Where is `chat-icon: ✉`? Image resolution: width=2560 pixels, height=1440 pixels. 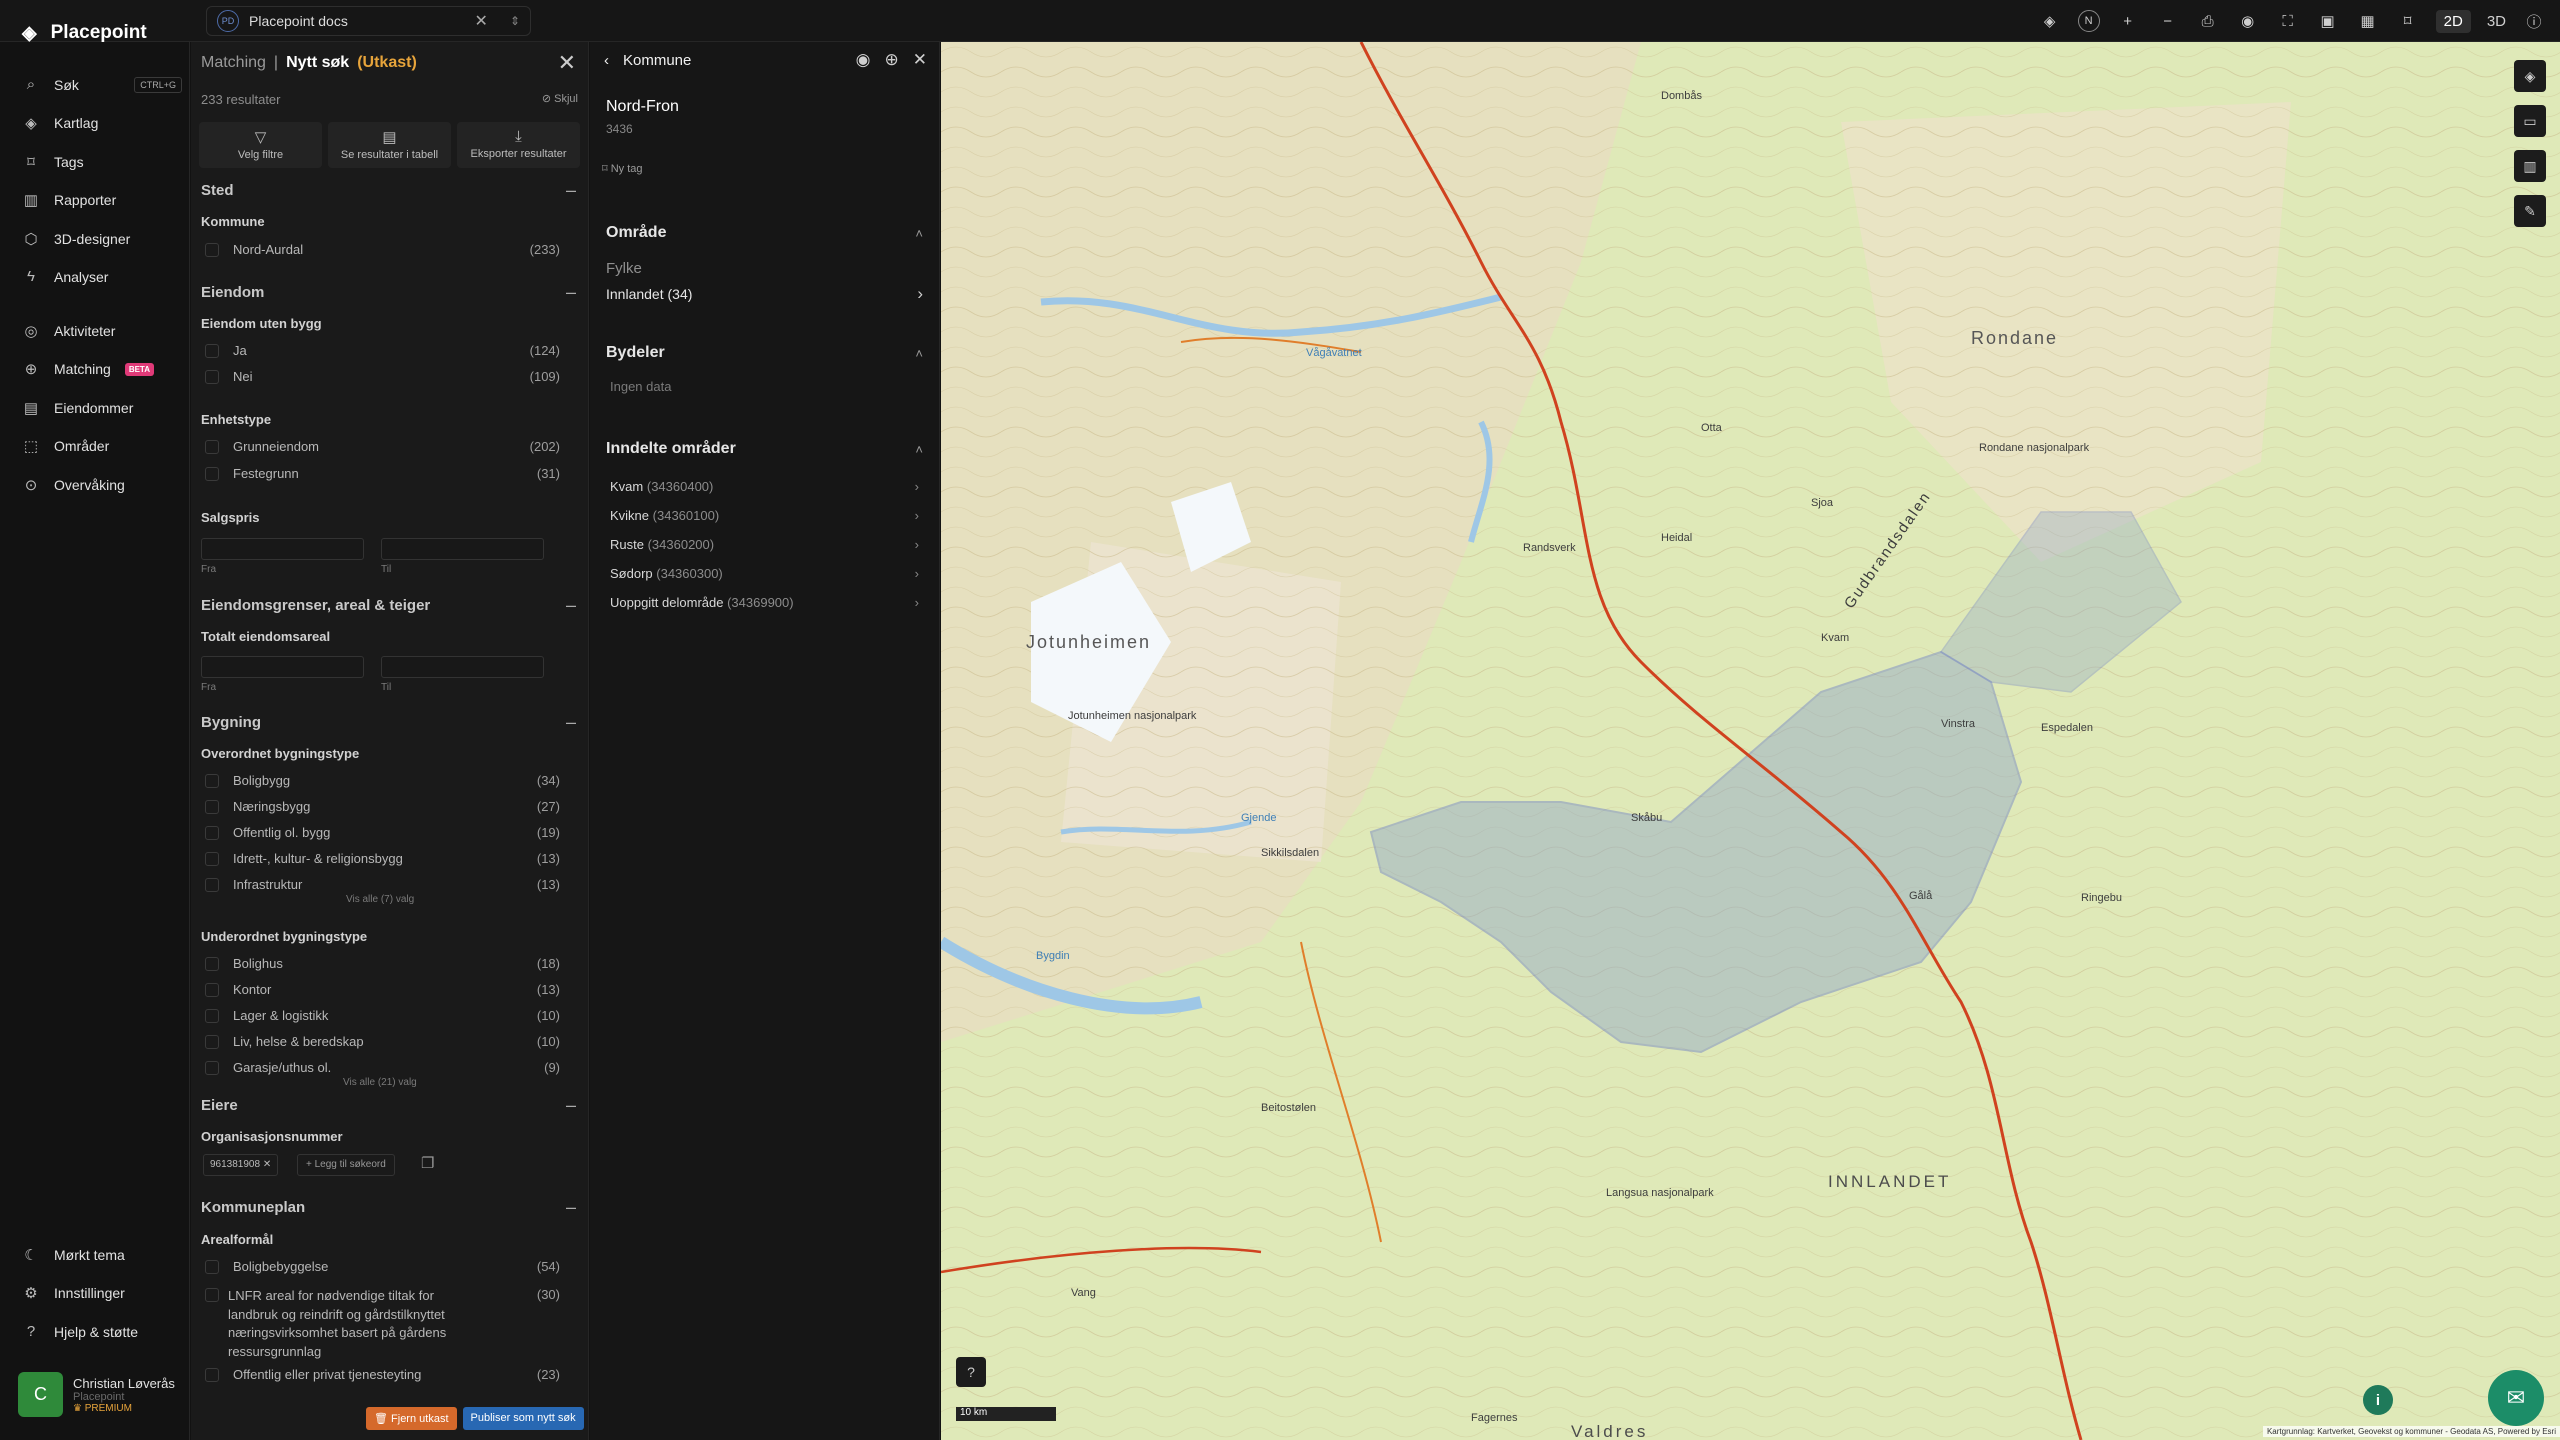 chat-icon: ✉ is located at coordinates (2516, 1398).